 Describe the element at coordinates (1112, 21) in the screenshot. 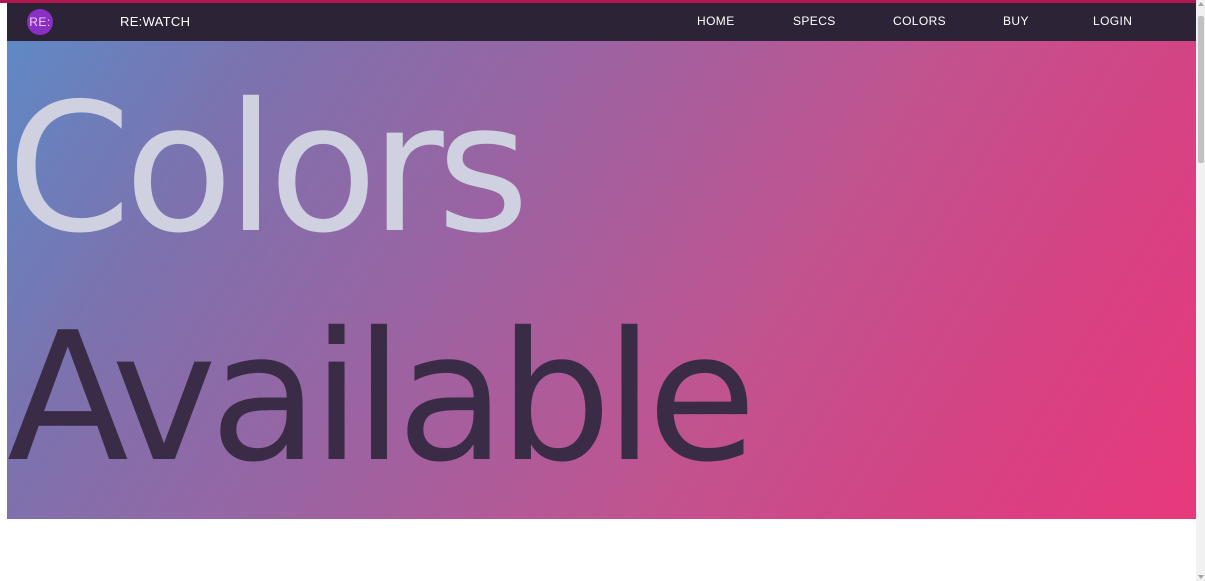

I see `nav-link-login: LOGIN` at that location.